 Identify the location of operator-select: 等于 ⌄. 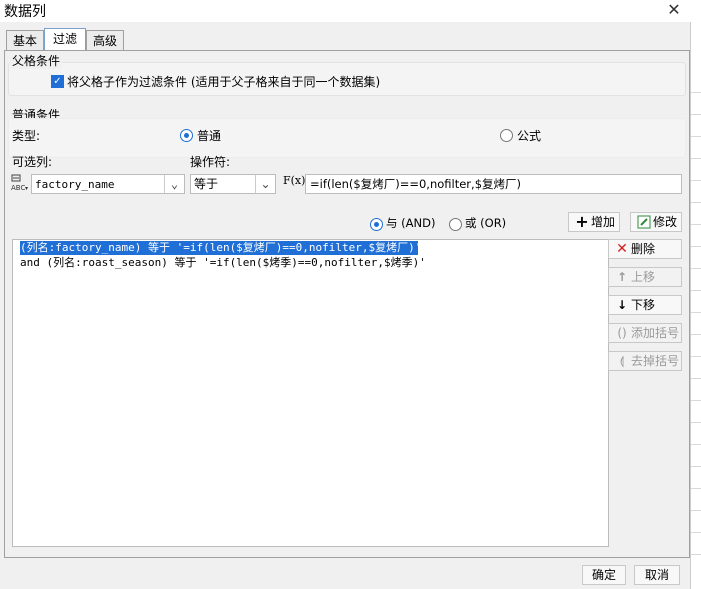
(233, 184).